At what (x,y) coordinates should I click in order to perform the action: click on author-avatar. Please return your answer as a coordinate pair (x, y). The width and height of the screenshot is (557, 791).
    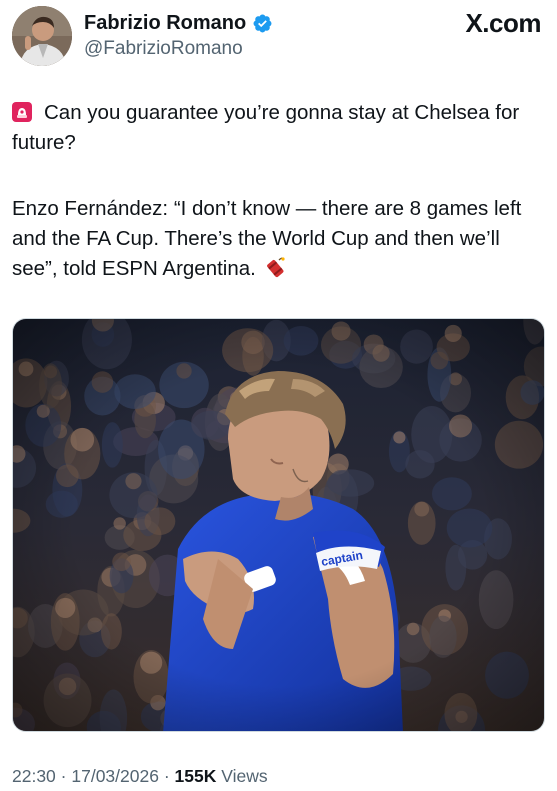
    Looking at the image, I should click on (42, 36).